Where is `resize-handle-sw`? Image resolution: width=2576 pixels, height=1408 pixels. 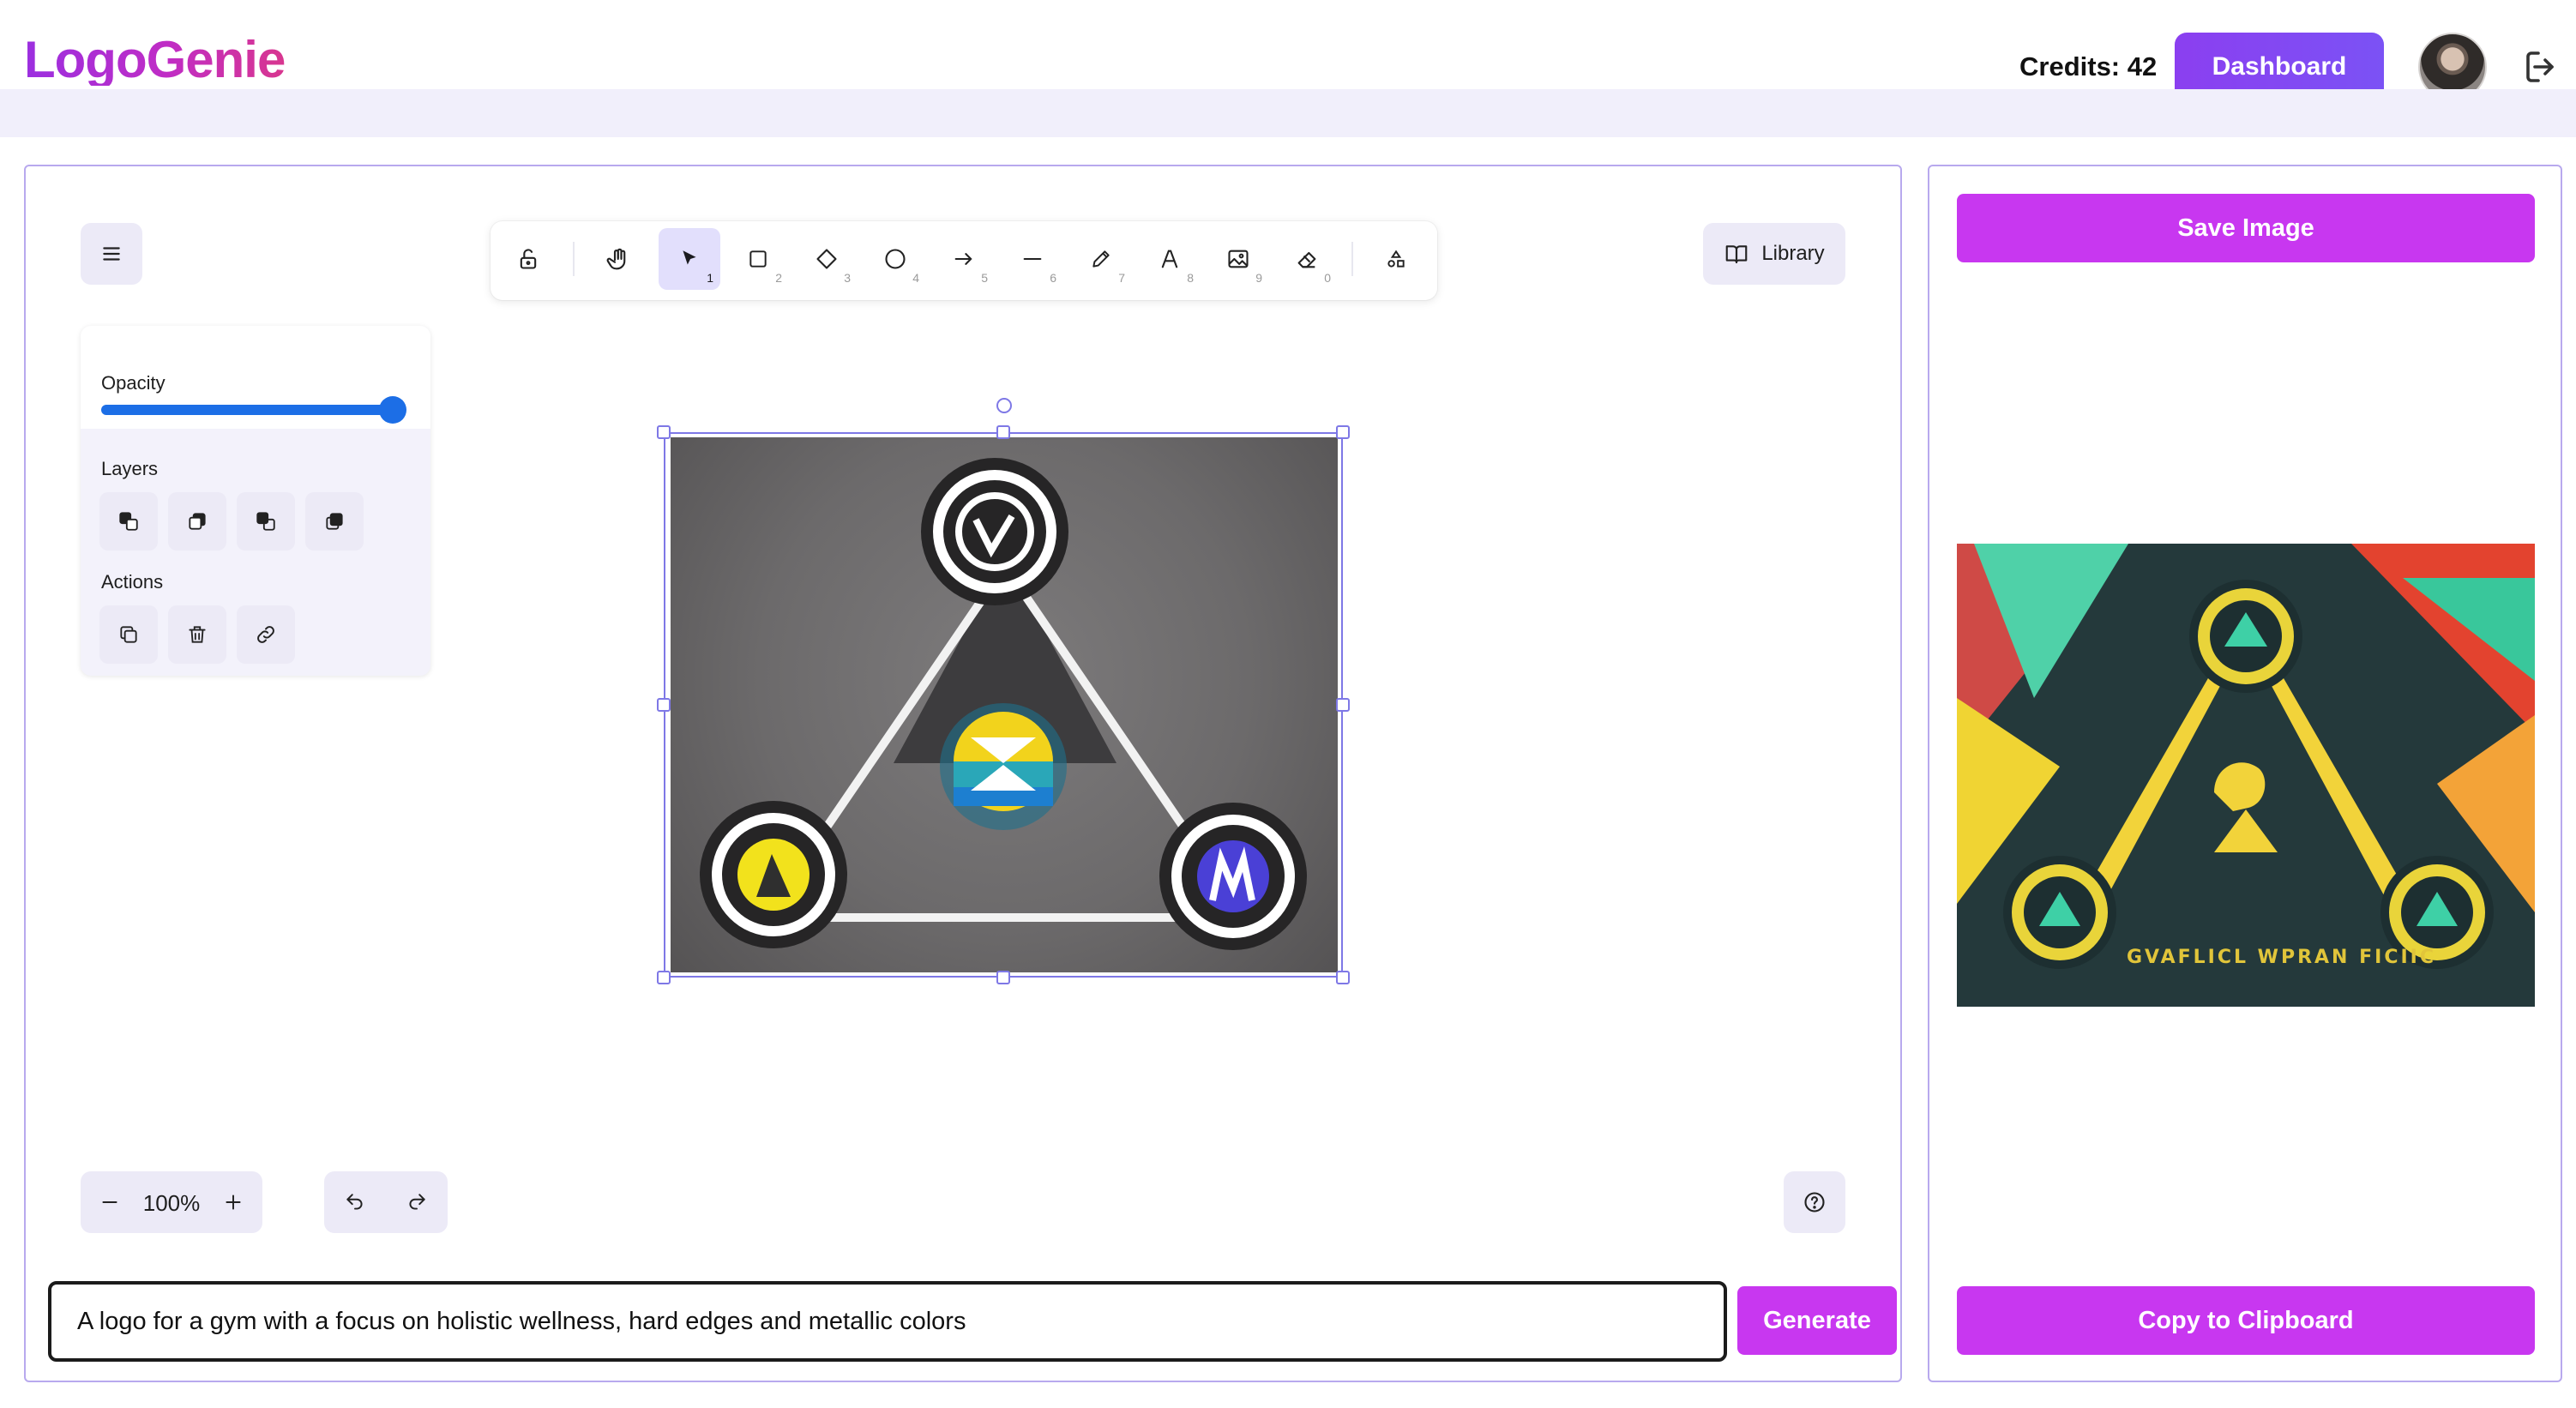
resize-handle-sw is located at coordinates (664, 977).